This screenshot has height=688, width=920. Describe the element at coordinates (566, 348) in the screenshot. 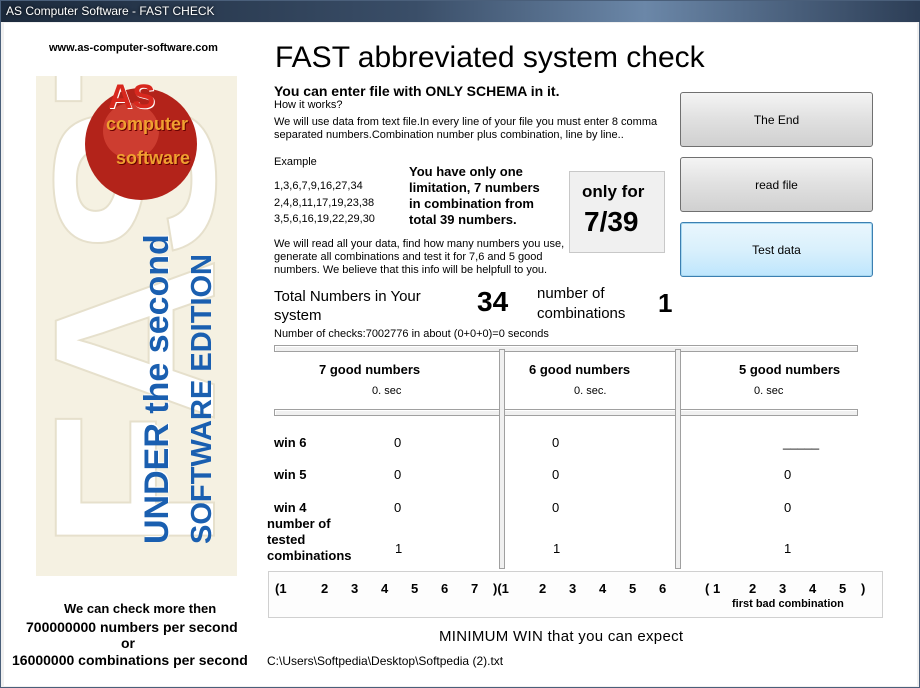

I see `top-separator` at that location.